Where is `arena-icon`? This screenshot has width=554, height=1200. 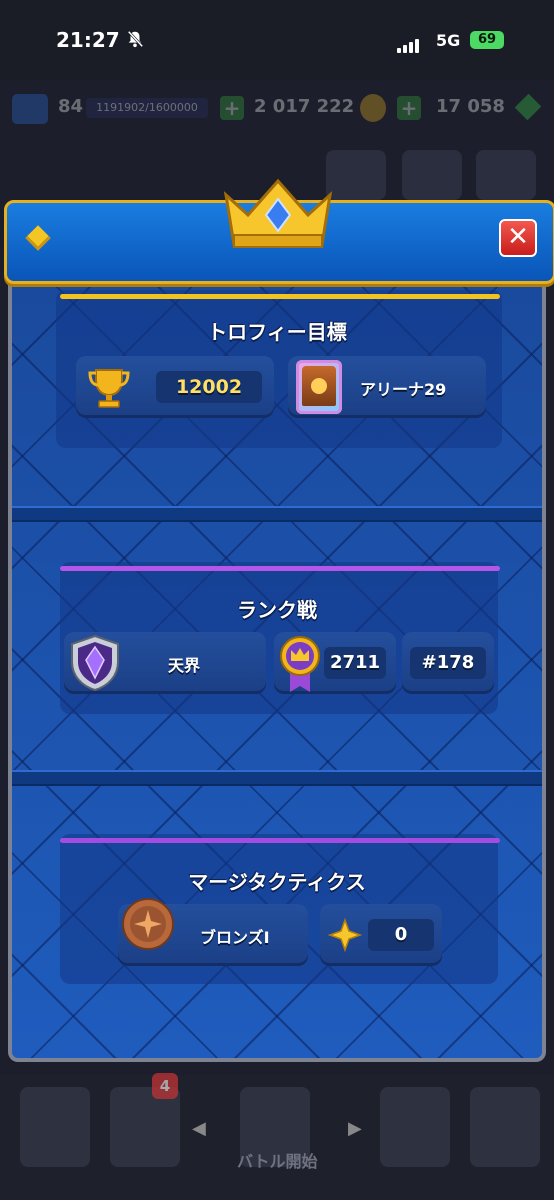
arena-icon is located at coordinates (319, 387).